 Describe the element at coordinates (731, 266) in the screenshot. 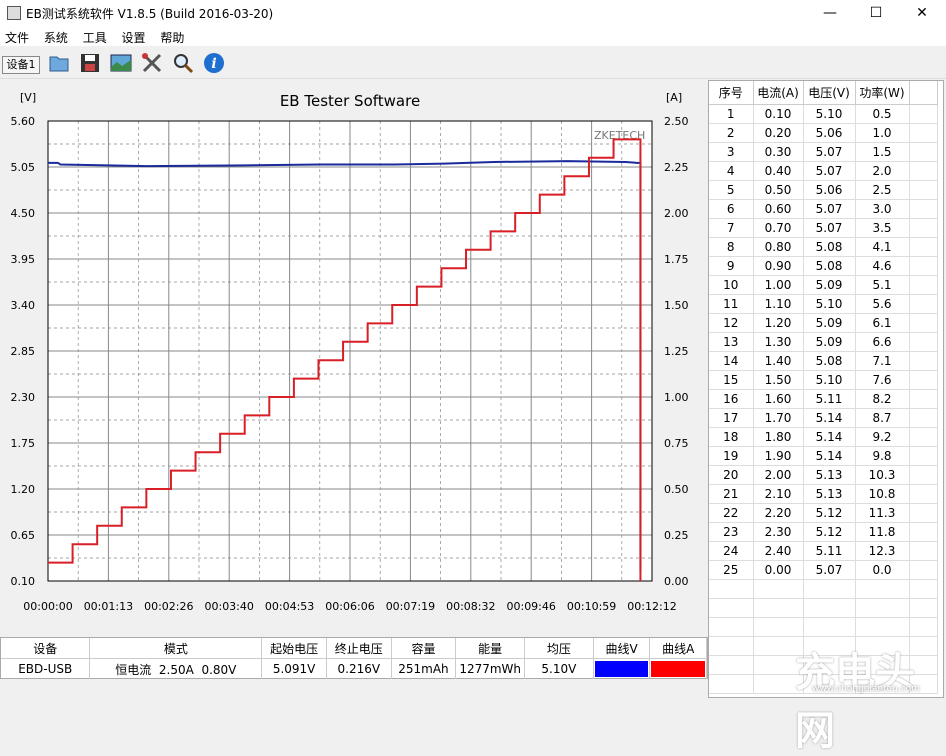

I see `table-cell: 9` at that location.